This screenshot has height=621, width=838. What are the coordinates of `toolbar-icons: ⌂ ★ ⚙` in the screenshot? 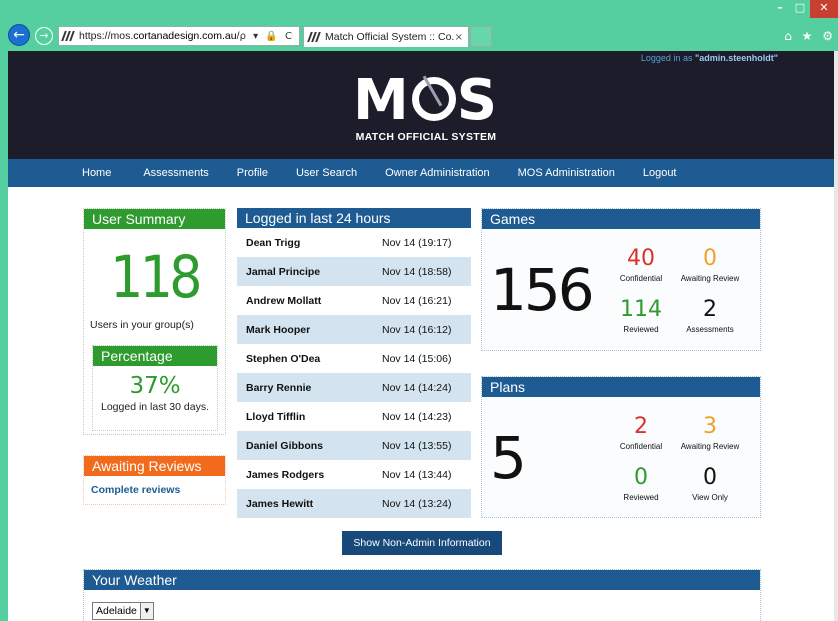 It's located at (810, 36).